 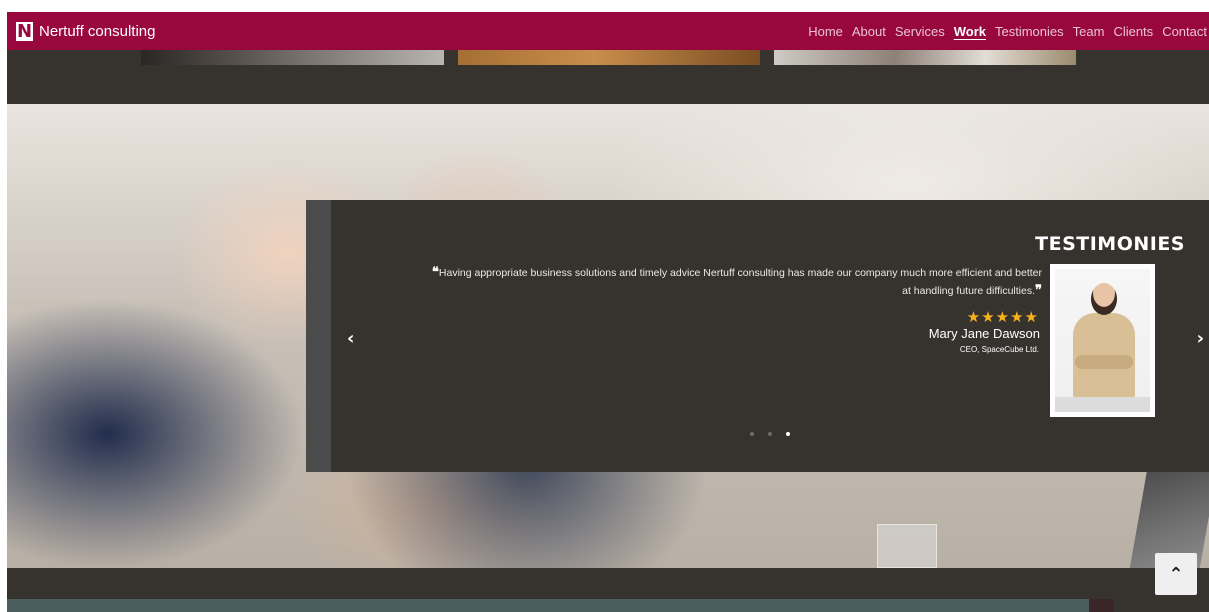 I want to click on brand: N Nertuff consulting, so click(x=86, y=31).